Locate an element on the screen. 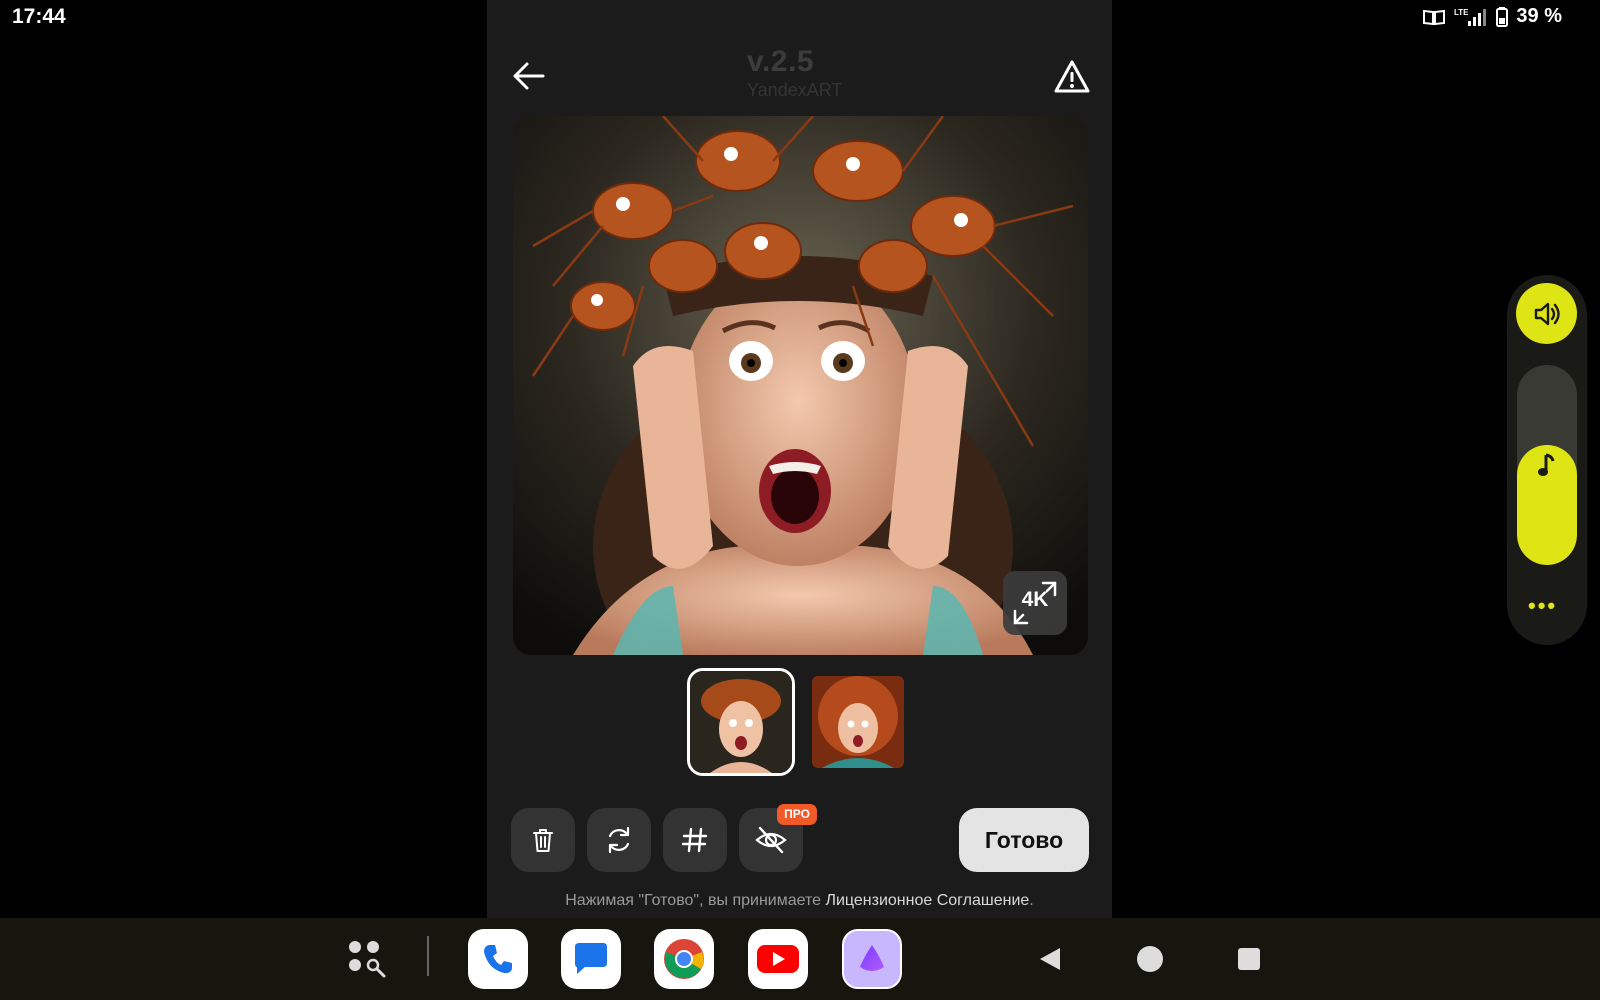 This screenshot has width=1600, height=1000. nav-home-button is located at coordinates (1150, 959).